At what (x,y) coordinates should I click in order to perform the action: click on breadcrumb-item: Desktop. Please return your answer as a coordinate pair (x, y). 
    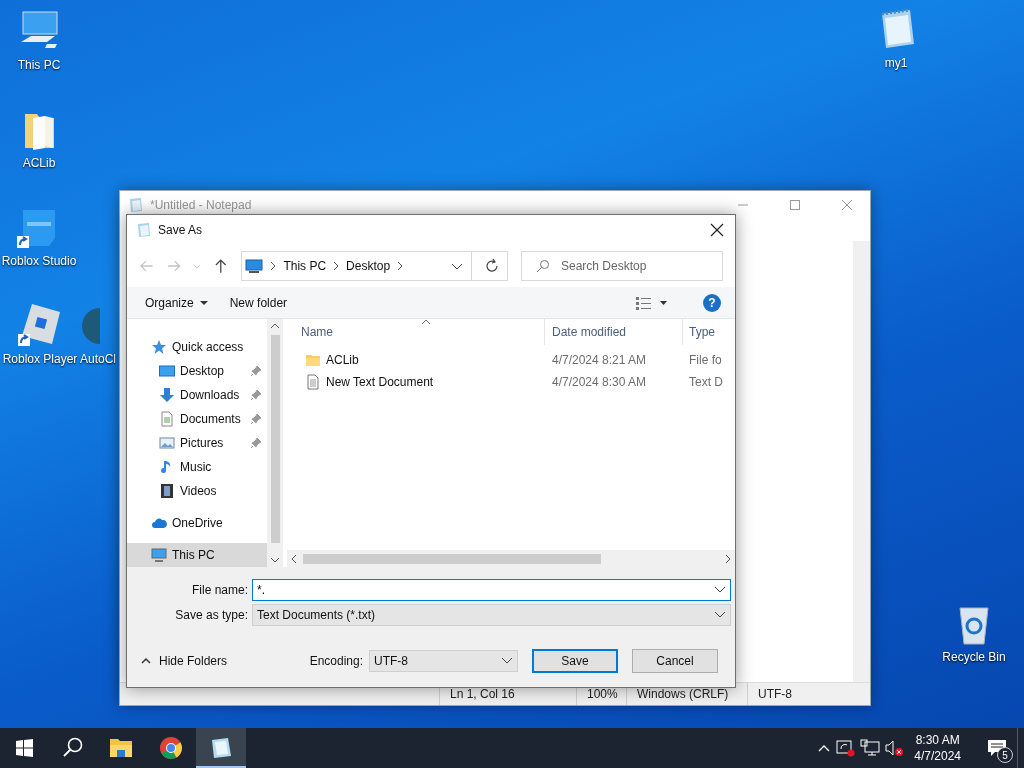
    Looking at the image, I should click on (368, 266).